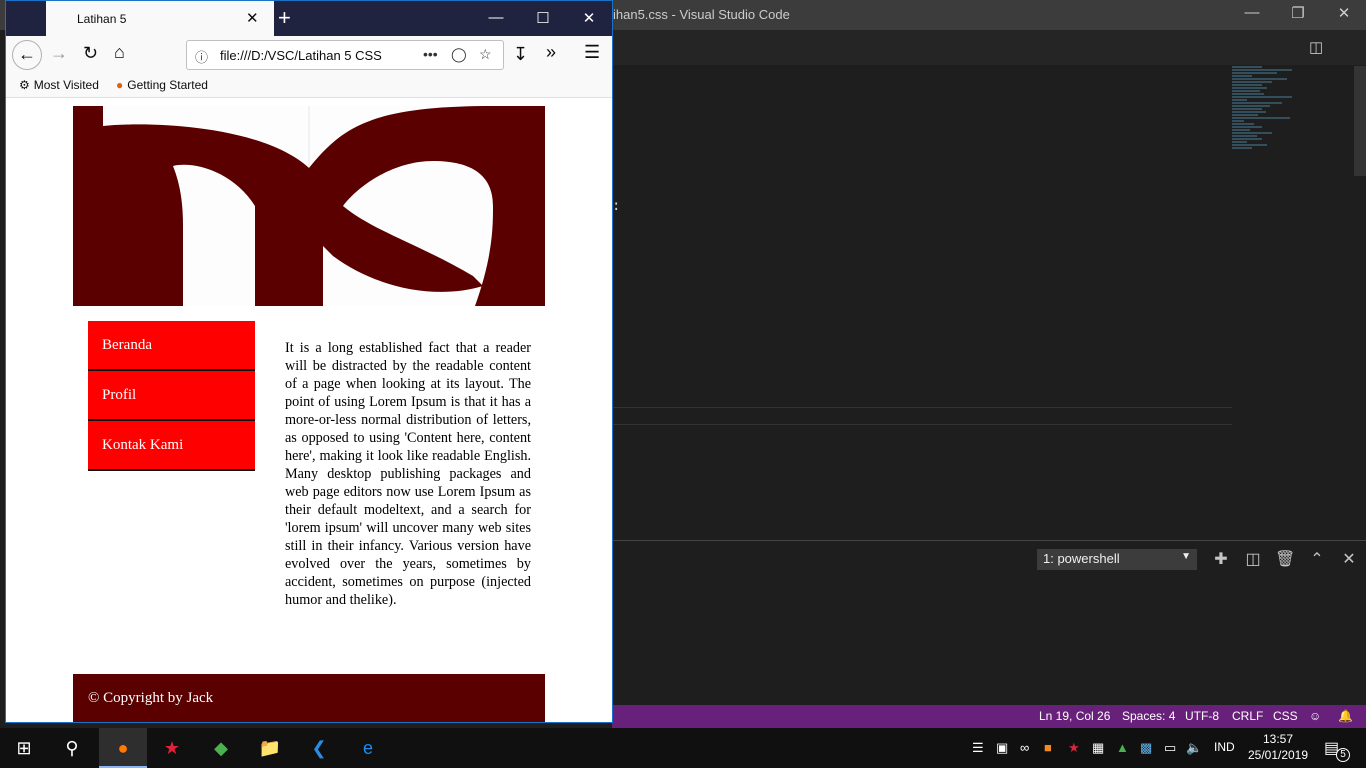  What do you see at coordinates (201, 56) in the screenshot?
I see `info-icon: ⓘ` at bounding box center [201, 56].